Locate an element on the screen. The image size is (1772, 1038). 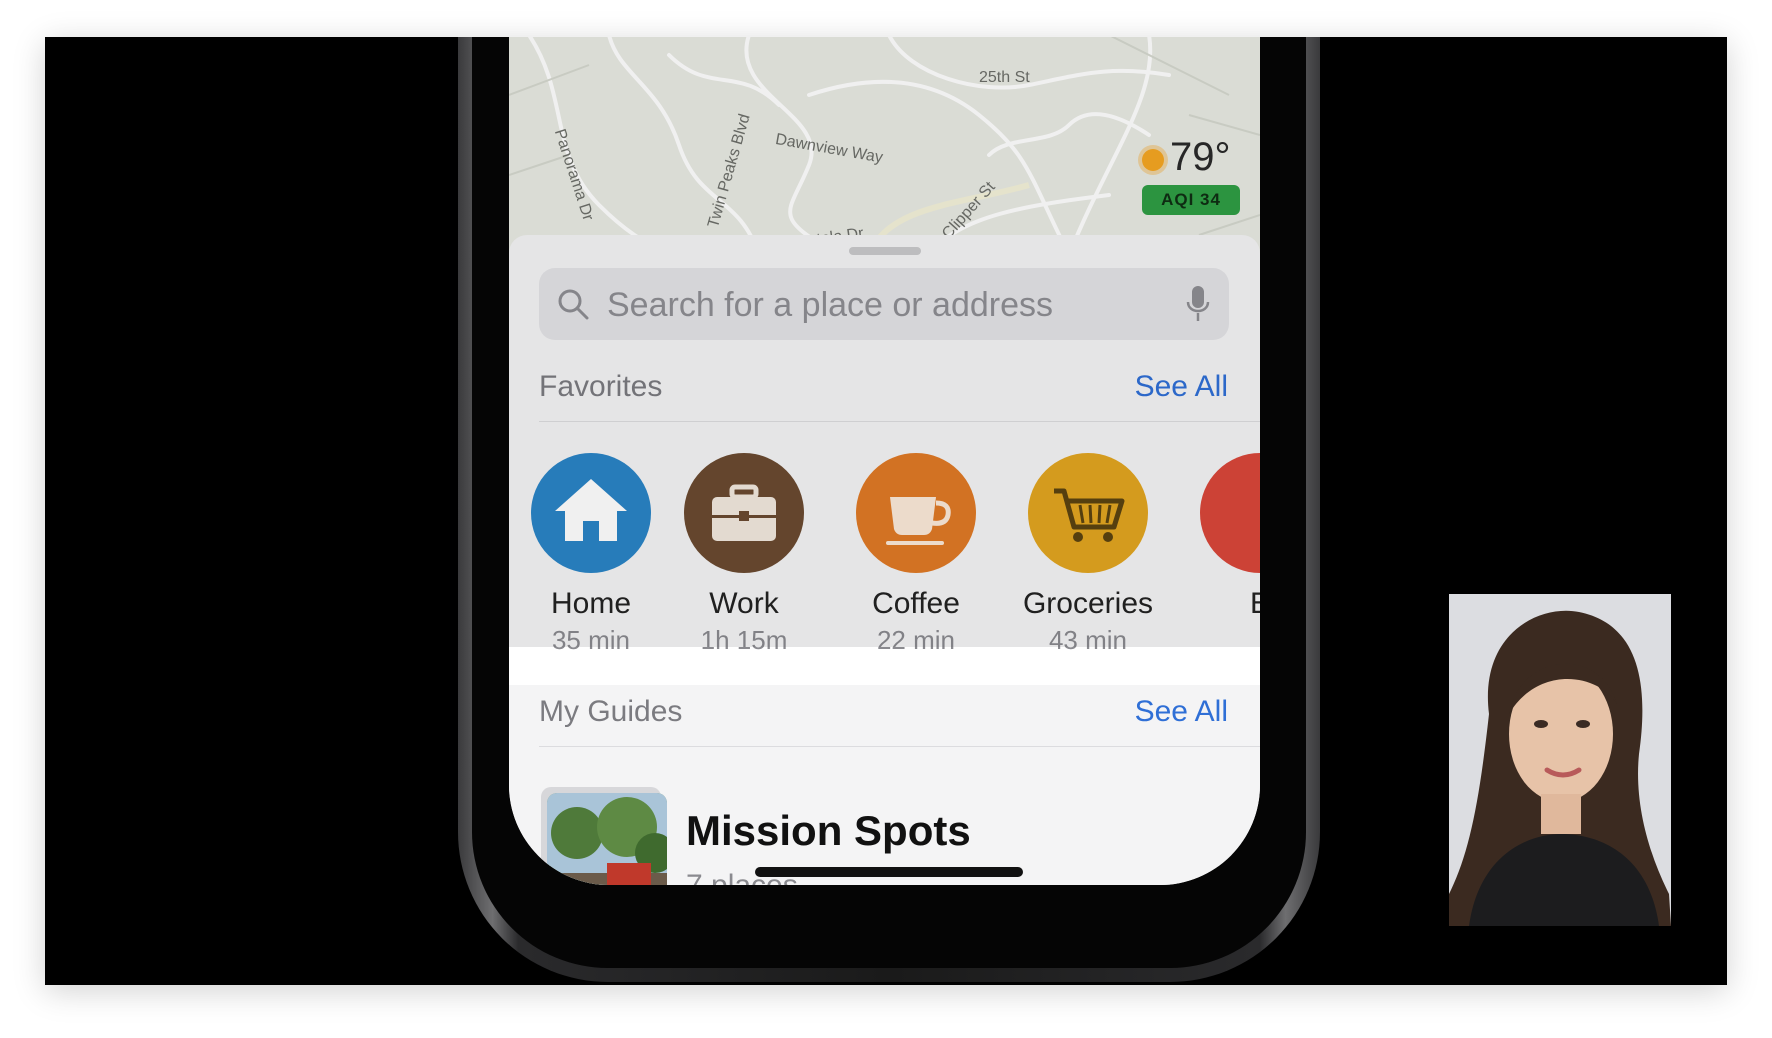
presenter-portrait is located at coordinates (1560, 760).